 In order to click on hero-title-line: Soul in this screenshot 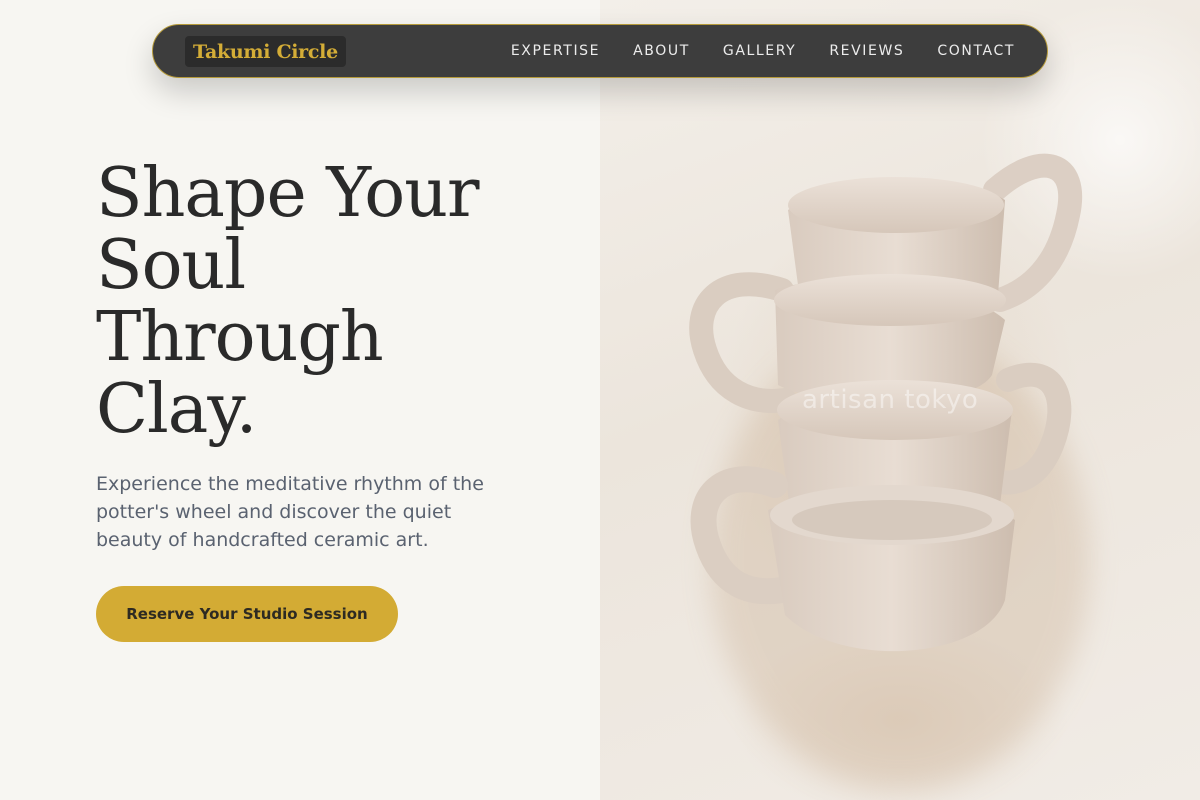, I will do `click(171, 265)`.